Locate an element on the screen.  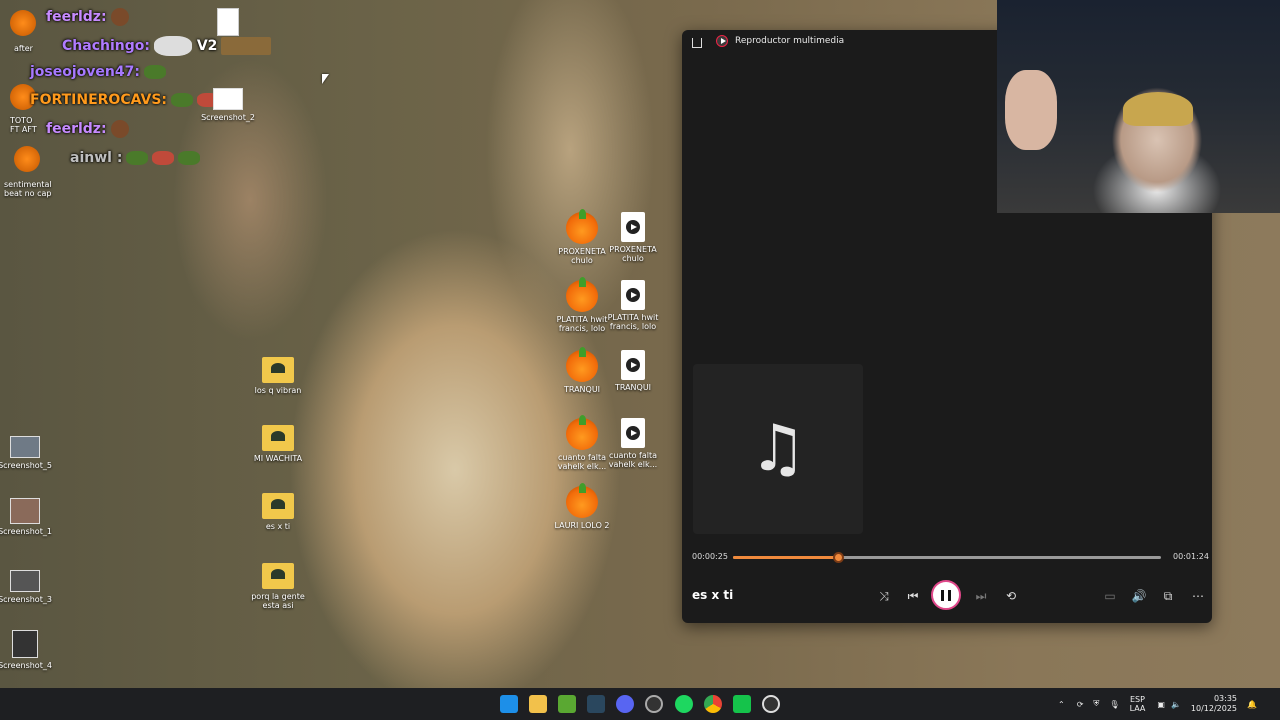
seek-bar is located at coordinates (947, 557).